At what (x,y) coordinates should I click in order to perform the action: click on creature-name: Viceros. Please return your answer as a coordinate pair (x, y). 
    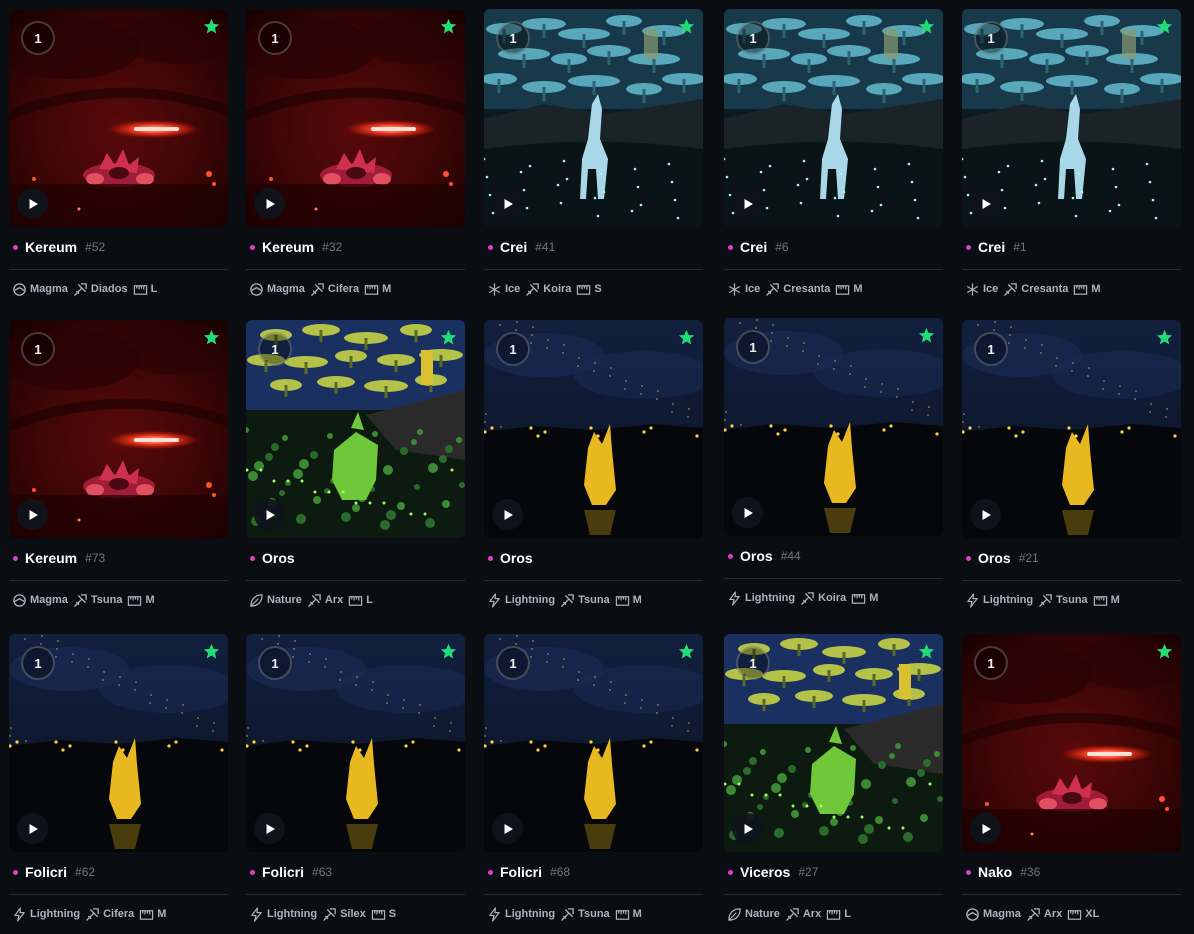
    Looking at the image, I should click on (765, 872).